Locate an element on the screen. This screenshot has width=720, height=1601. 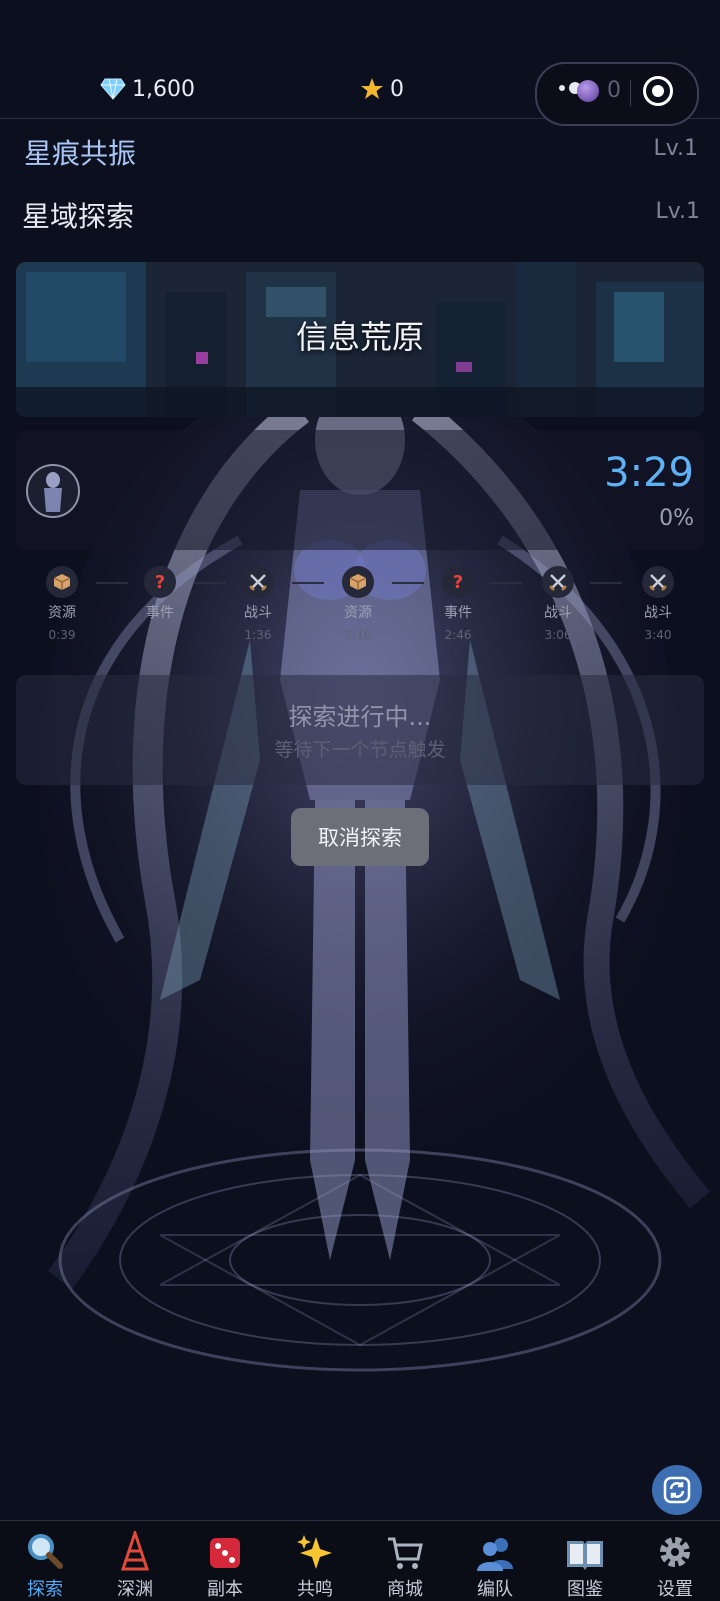
area-banner: 信息荒原 is located at coordinates (360, 339).